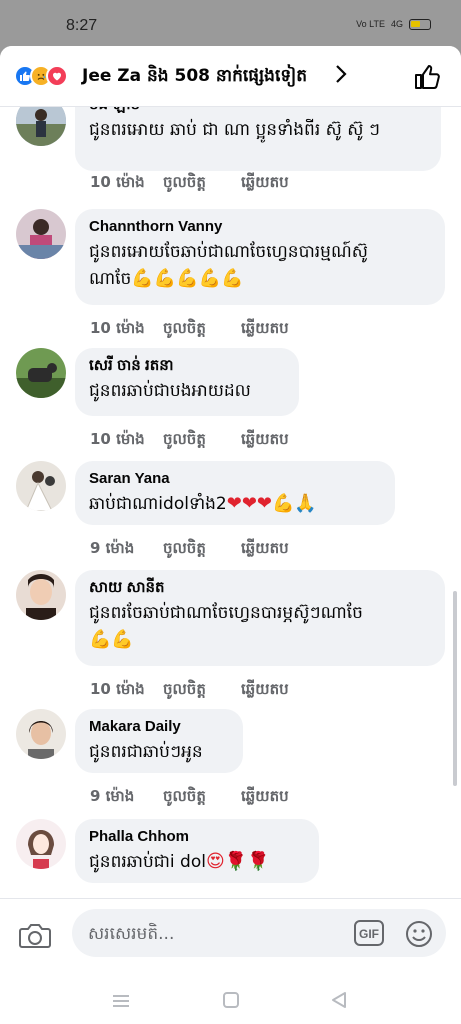 Image resolution: width=461 pixels, height=1024 pixels. Describe the element at coordinates (197, 851) in the screenshot. I see `comment-bubble: Phalla Chhom ជូនពរឆាប់ជាi dol😍🌹🌹` at that location.